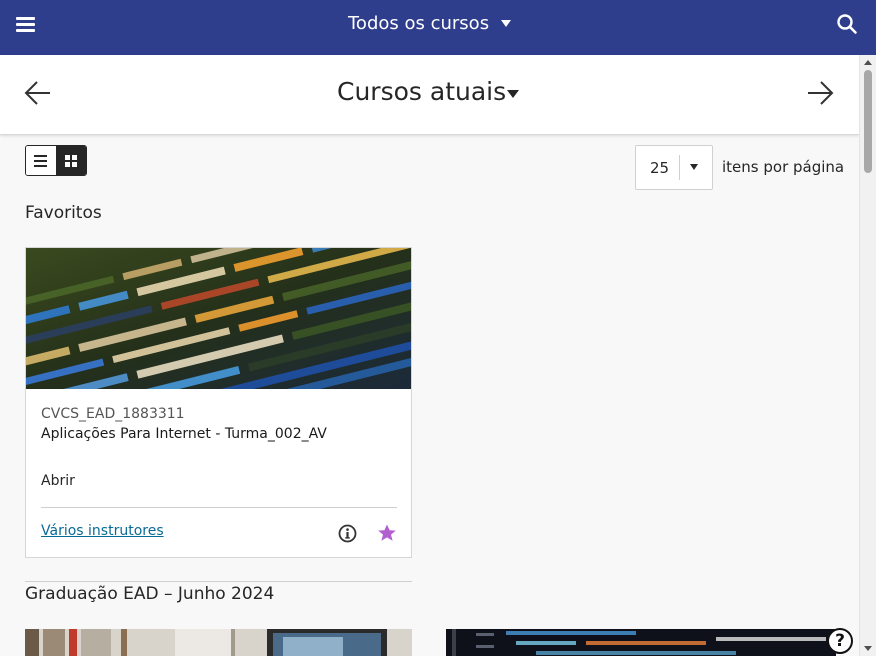 The width and height of the screenshot is (876, 656). I want to click on card-divider, so click(219, 507).